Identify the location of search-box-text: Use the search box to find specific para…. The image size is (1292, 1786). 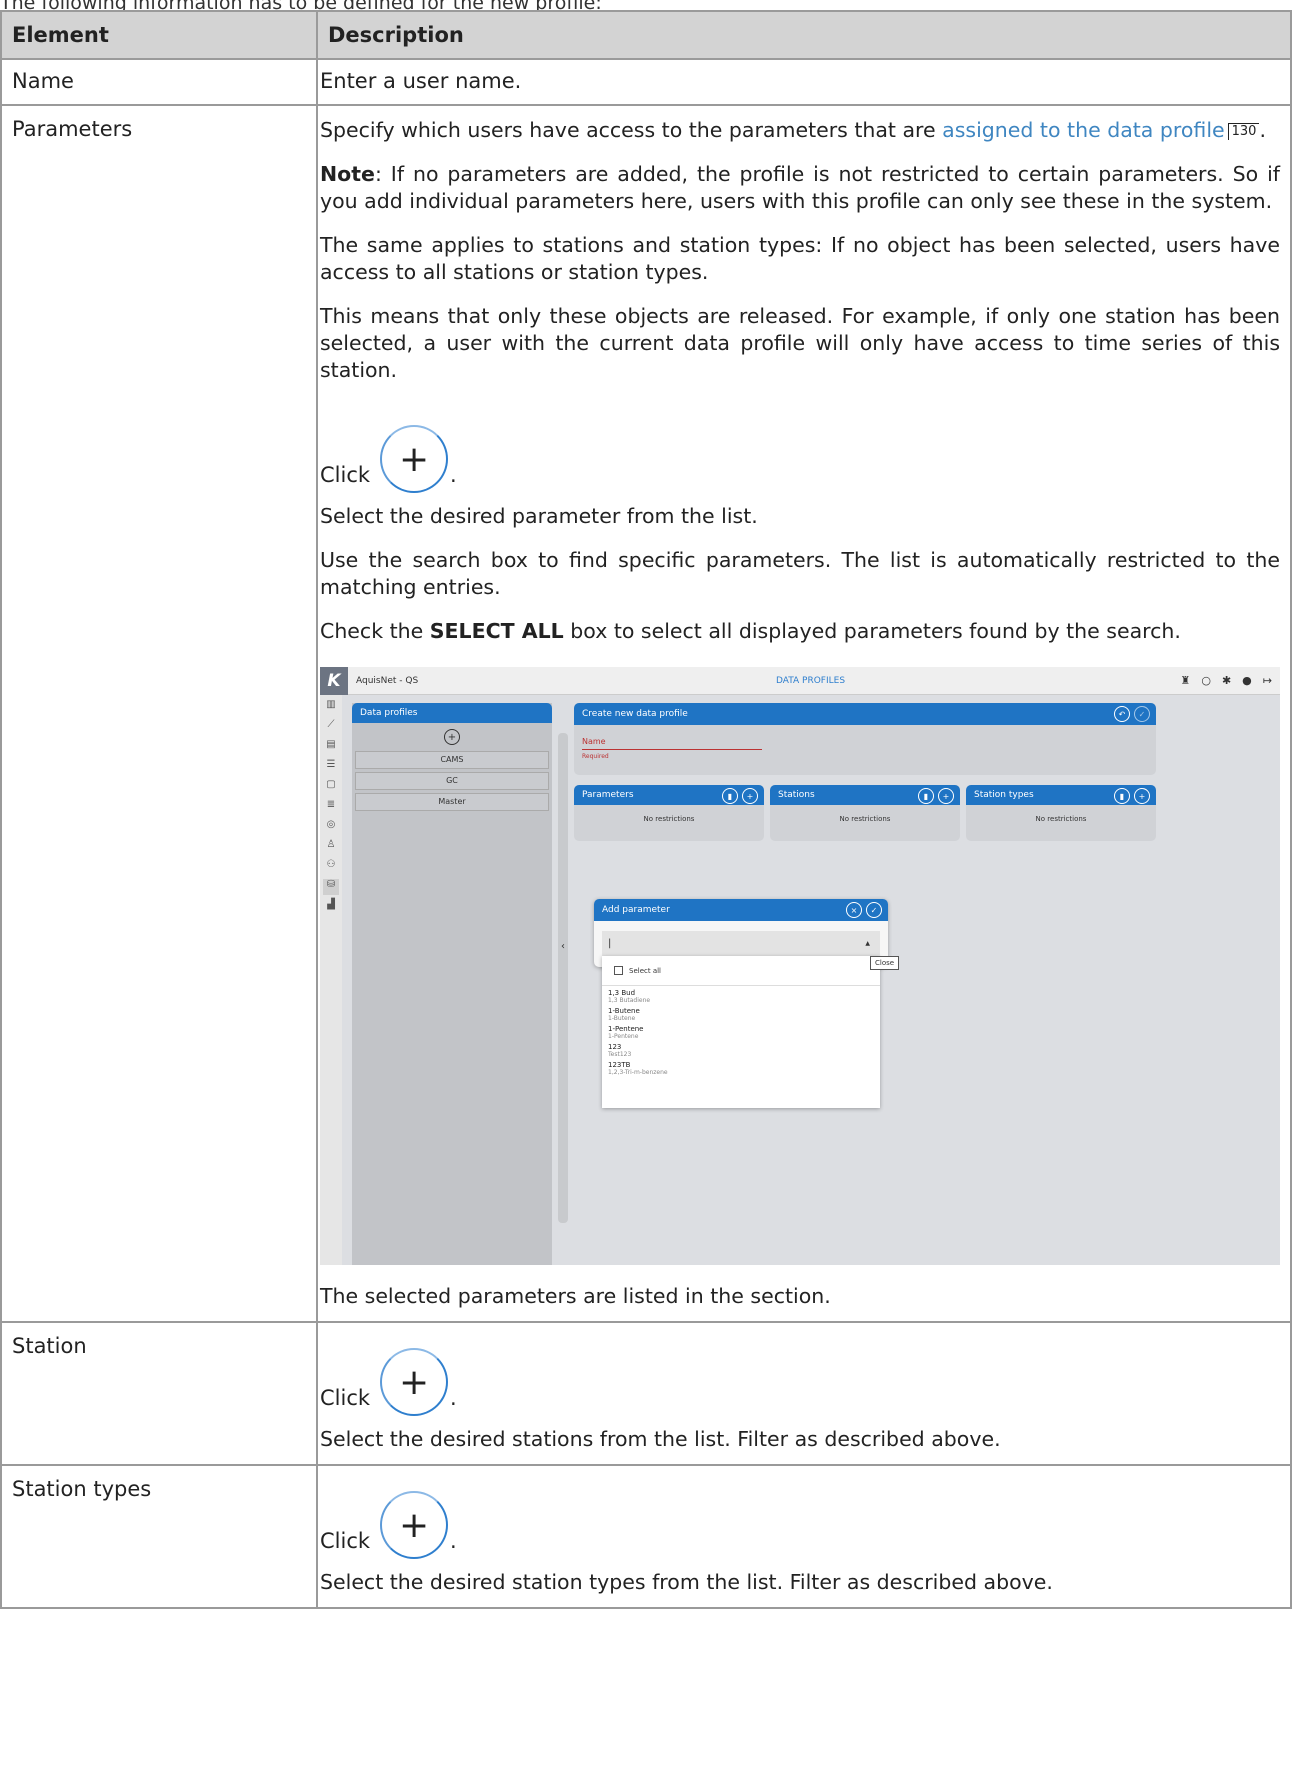
(800, 573).